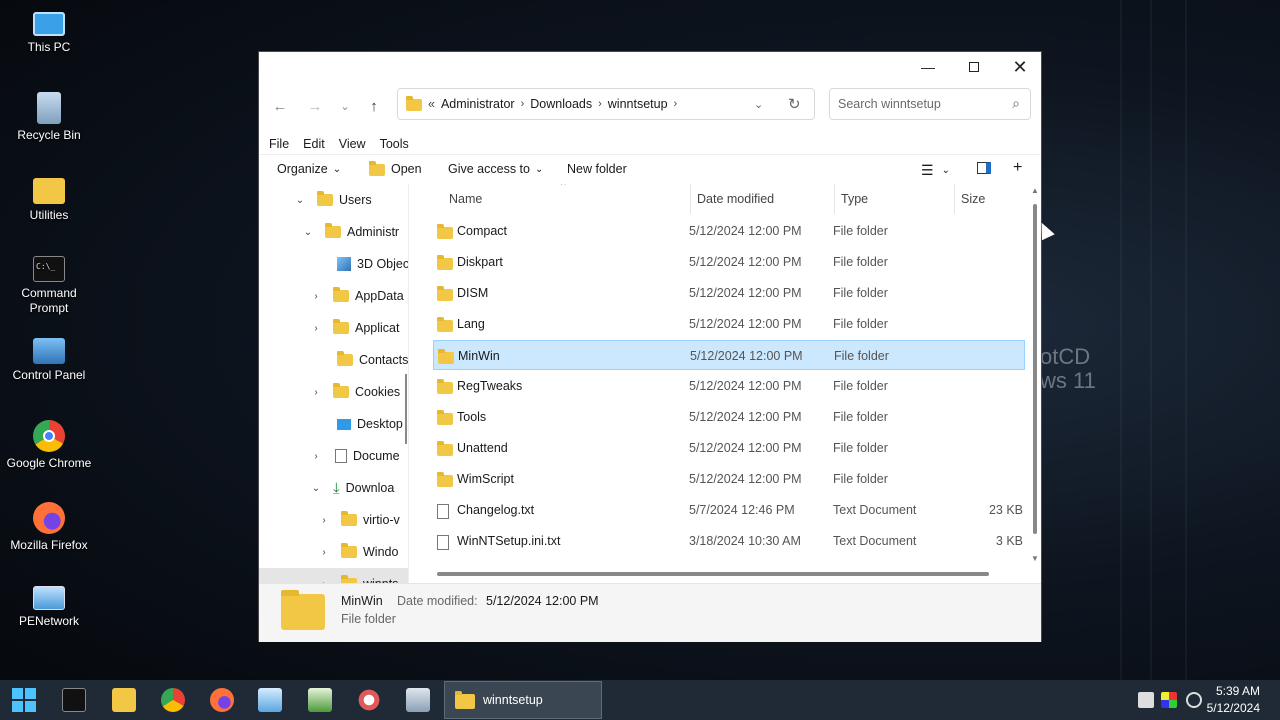  What do you see at coordinates (745, 293) in the screenshot?
I see `file-date-modified: 5/12/2024 12:00 PM` at bounding box center [745, 293].